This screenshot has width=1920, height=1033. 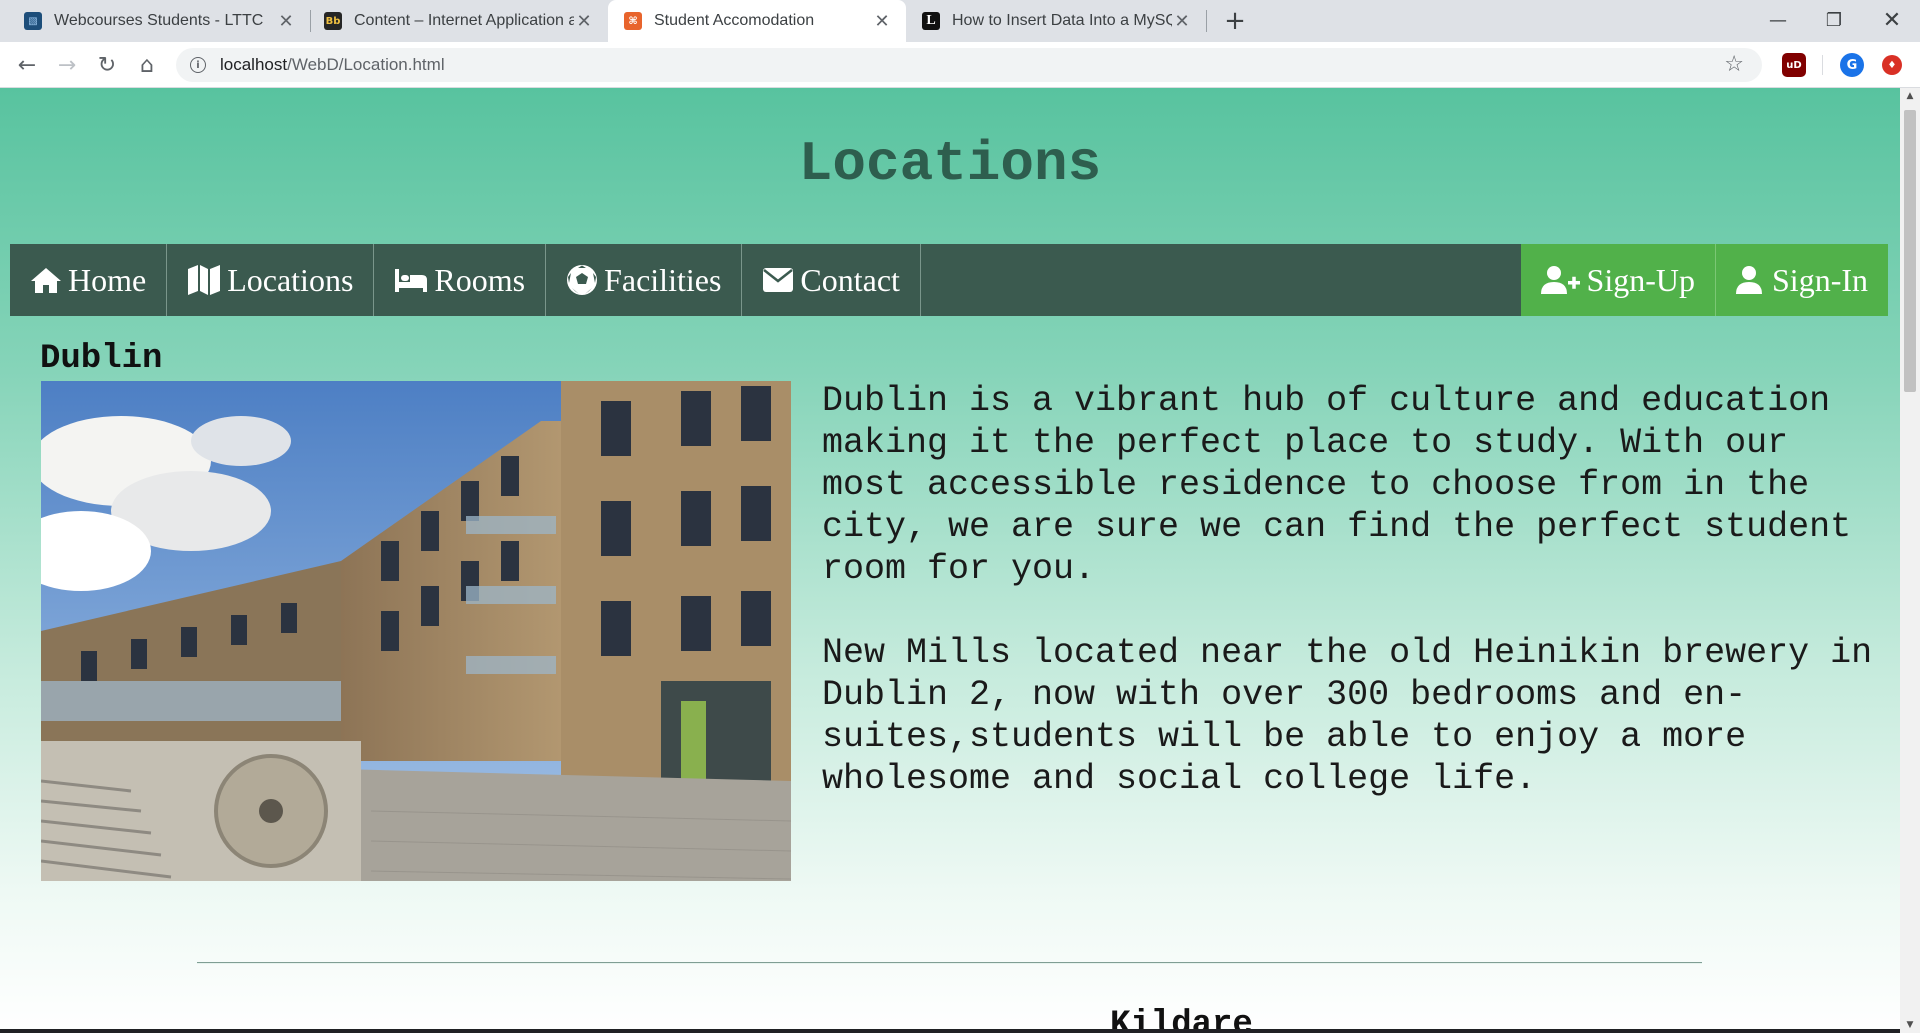 I want to click on nav-contact: Contact, so click(x=831, y=280).